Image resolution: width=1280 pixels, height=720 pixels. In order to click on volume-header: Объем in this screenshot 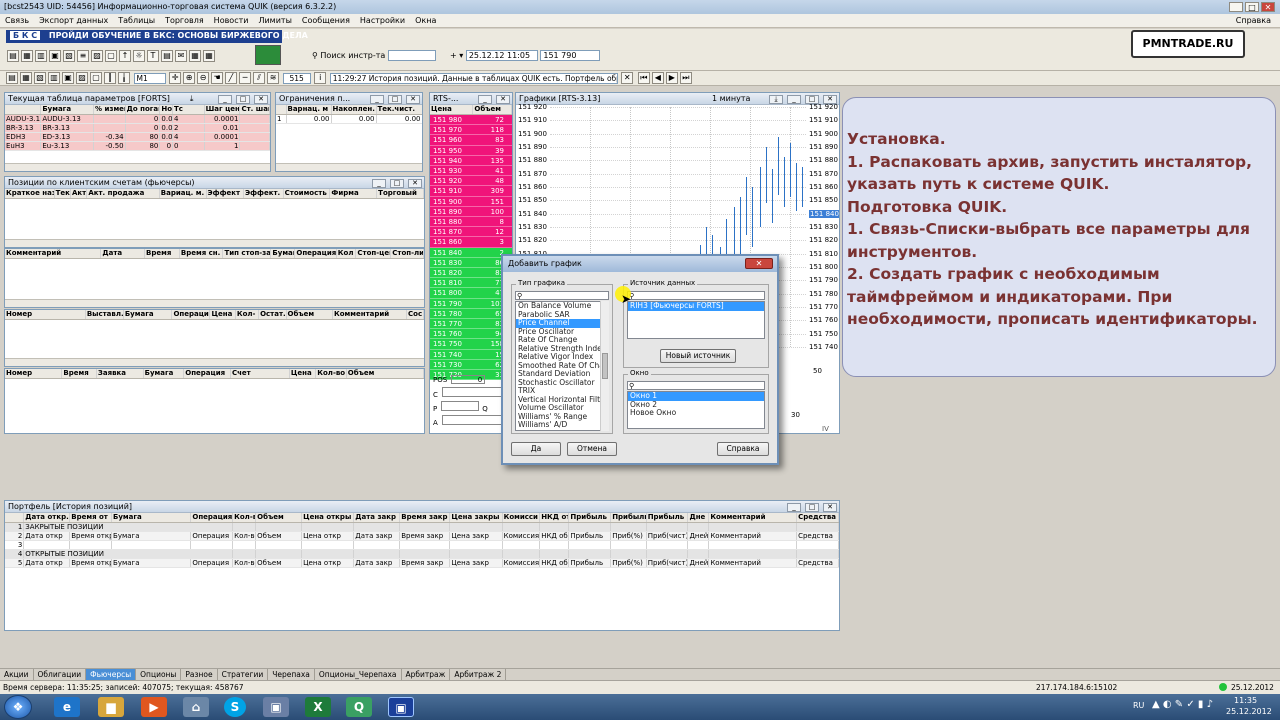, I will do `click(492, 110)`.